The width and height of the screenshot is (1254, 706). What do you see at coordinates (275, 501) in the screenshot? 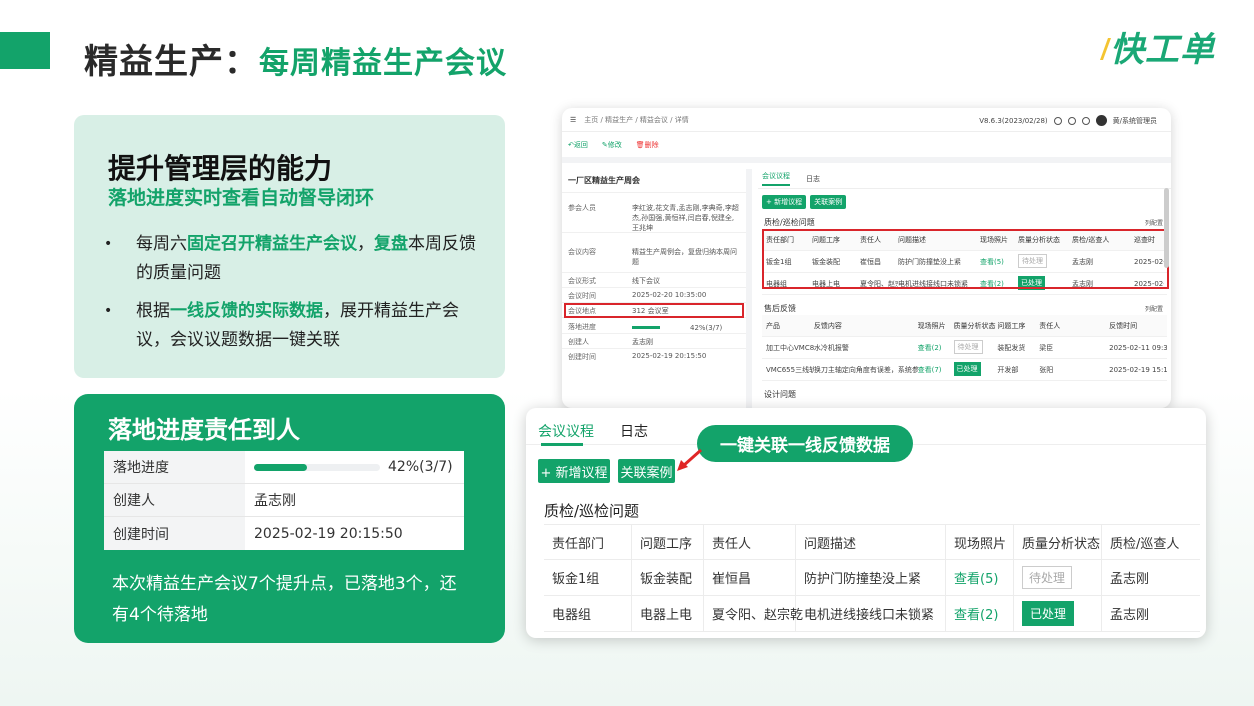
I see `row-value: 孟志刚` at bounding box center [275, 501].